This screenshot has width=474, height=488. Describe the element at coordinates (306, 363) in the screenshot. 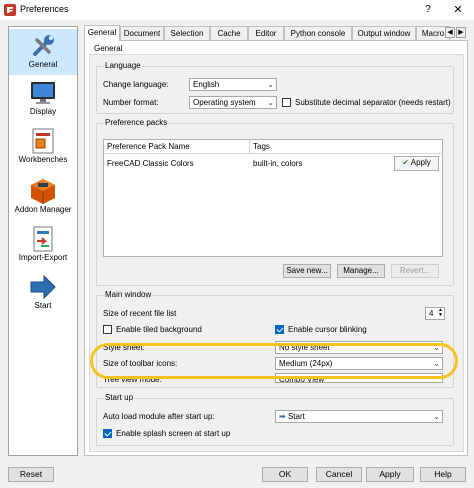

I see `toolbar-icons-value: Medium (24px)` at that location.